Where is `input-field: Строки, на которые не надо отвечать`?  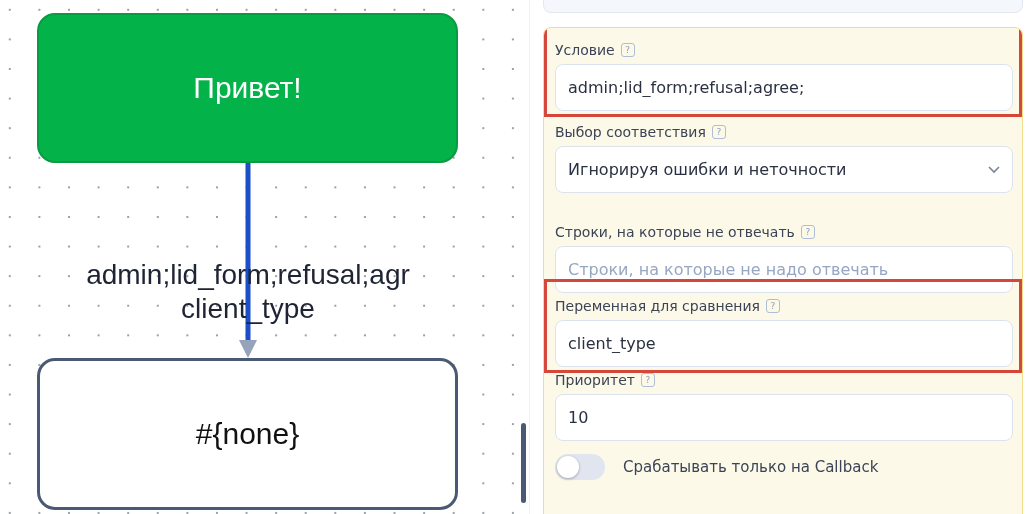 input-field: Строки, на которые не надо отвечать is located at coordinates (784, 269).